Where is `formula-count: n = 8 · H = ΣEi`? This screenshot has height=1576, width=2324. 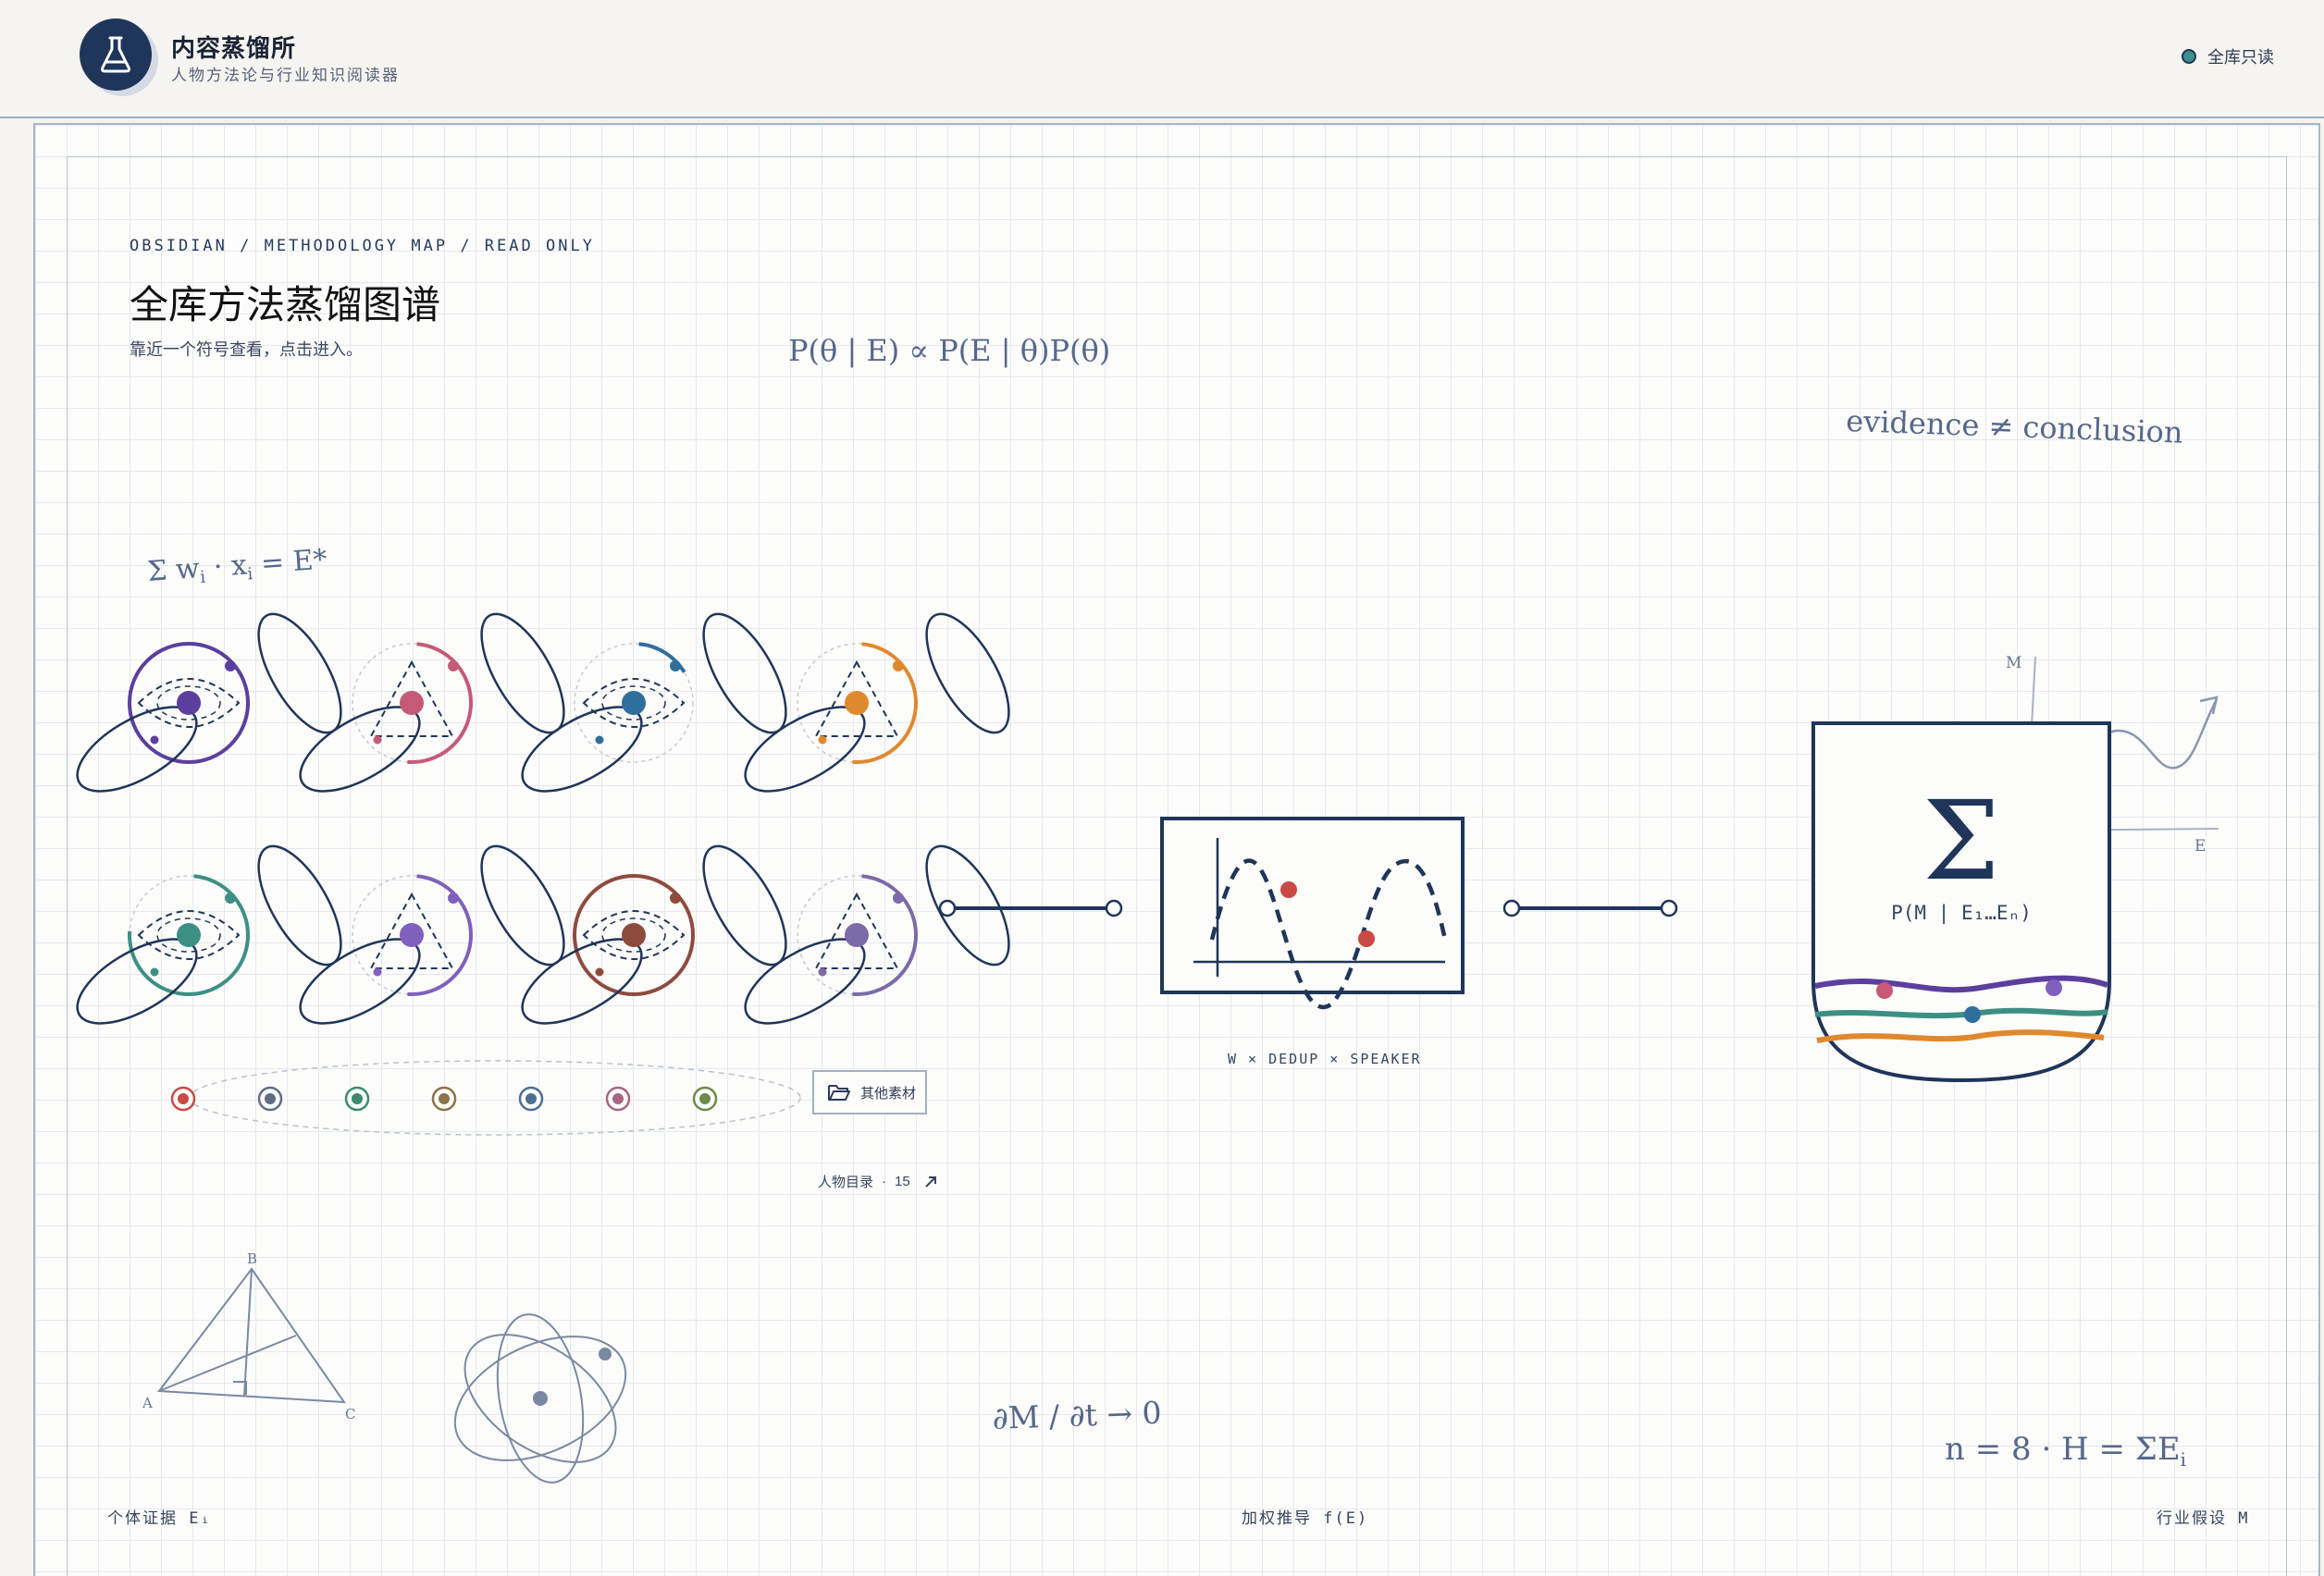 formula-count: n = 8 · H = ΣEi is located at coordinates (2065, 1451).